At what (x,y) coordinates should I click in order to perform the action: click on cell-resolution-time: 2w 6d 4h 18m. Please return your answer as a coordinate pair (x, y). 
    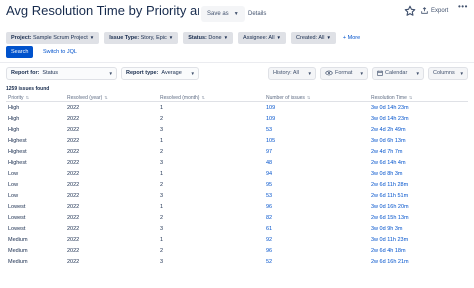
    Looking at the image, I should click on (388, 251).